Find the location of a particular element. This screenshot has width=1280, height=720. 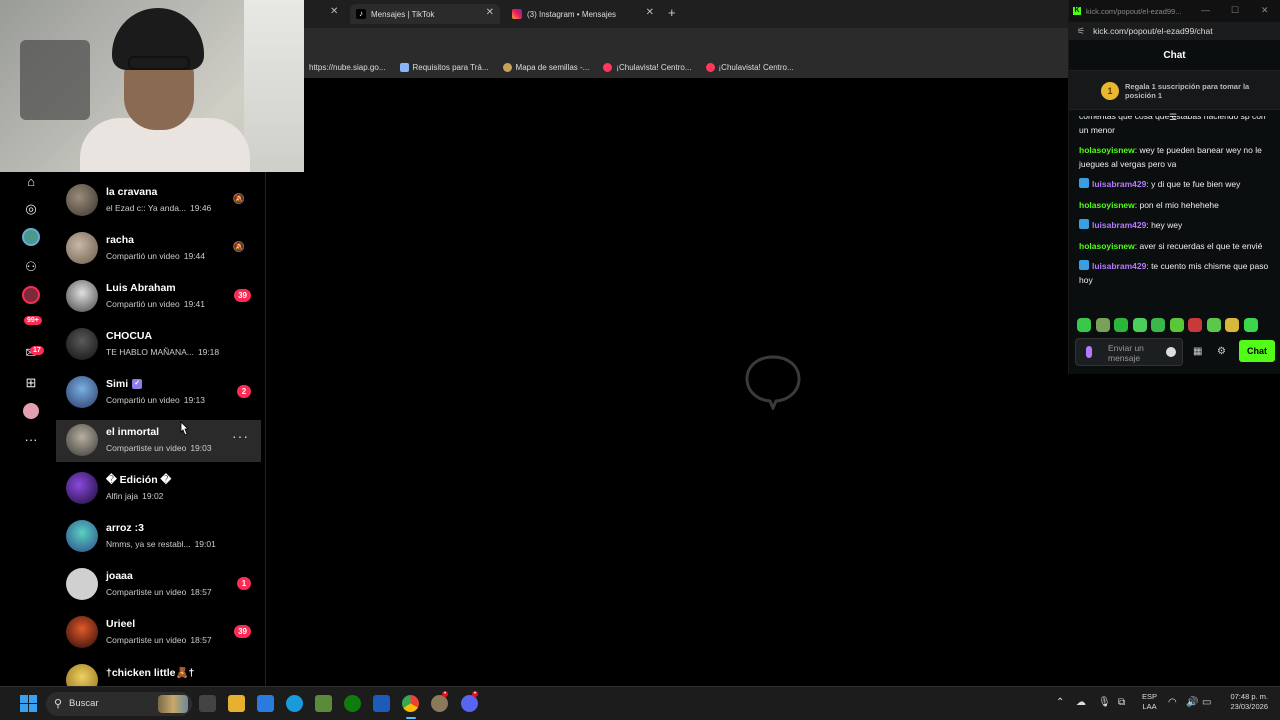

conversation-item: Luis Abraham Compartió un video 19:41 39 is located at coordinates (158, 299).